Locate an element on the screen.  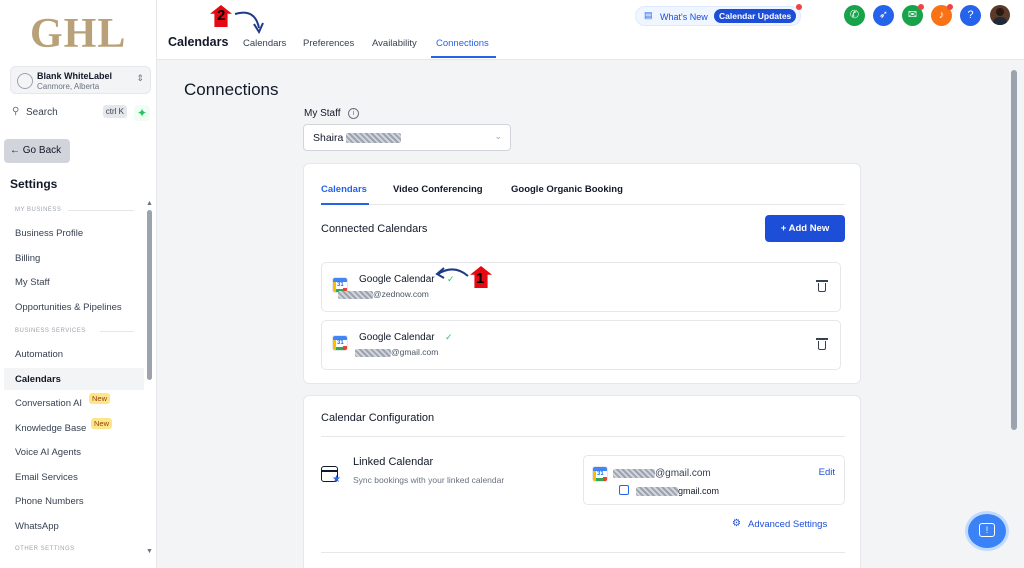
news-icon: ▤ is located at coordinates (648, 15).